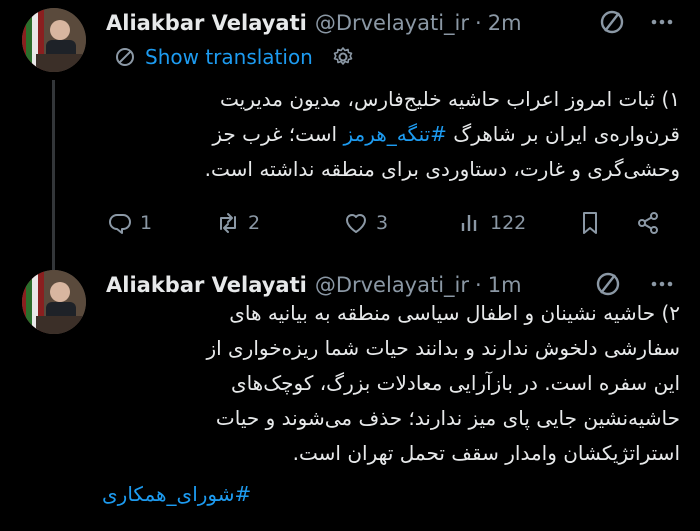  What do you see at coordinates (505, 23) in the screenshot?
I see `timestamp: 2m` at bounding box center [505, 23].